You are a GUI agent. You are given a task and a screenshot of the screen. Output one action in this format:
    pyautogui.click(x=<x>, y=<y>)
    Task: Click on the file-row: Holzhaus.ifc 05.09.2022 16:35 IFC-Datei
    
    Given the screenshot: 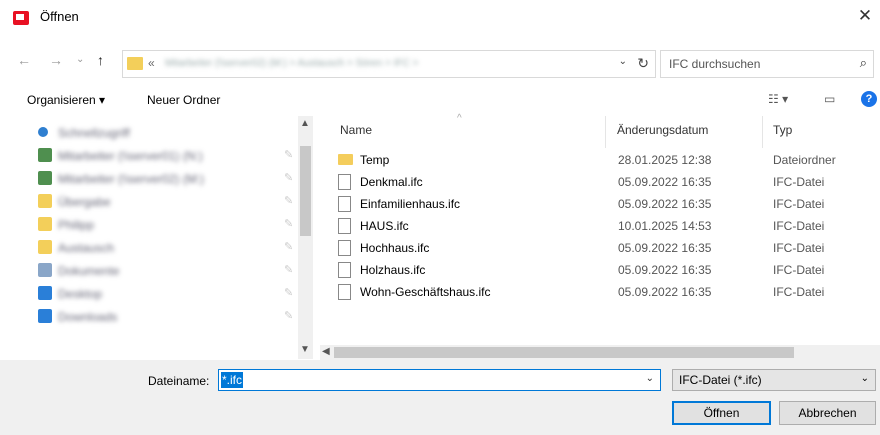 What is the action you would take?
    pyautogui.click(x=606, y=270)
    